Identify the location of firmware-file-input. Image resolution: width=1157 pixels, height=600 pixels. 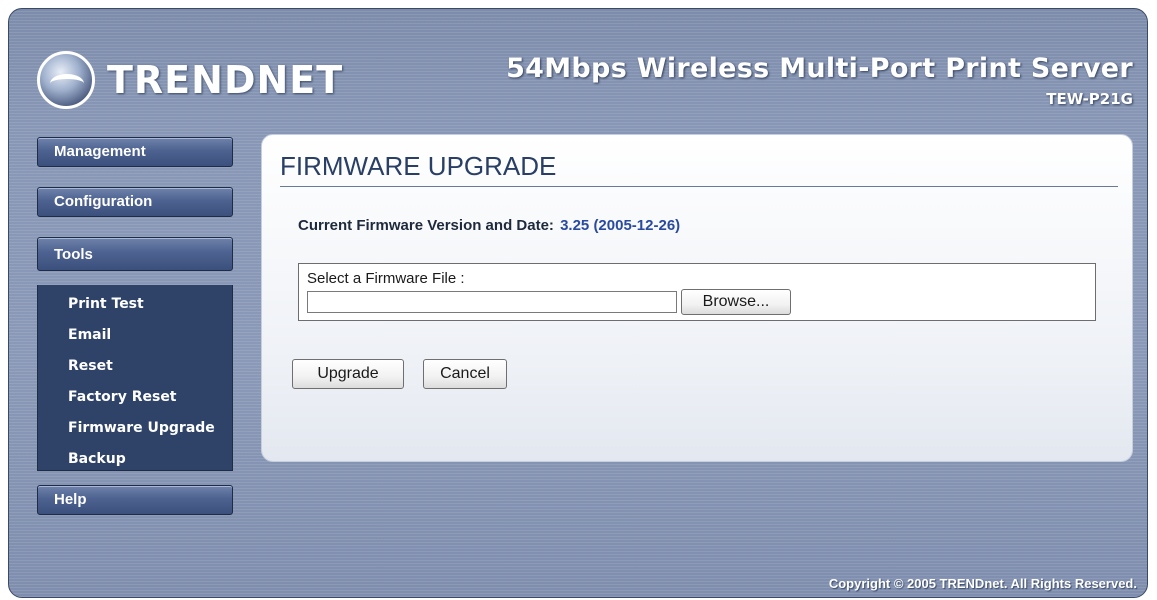
(492, 302).